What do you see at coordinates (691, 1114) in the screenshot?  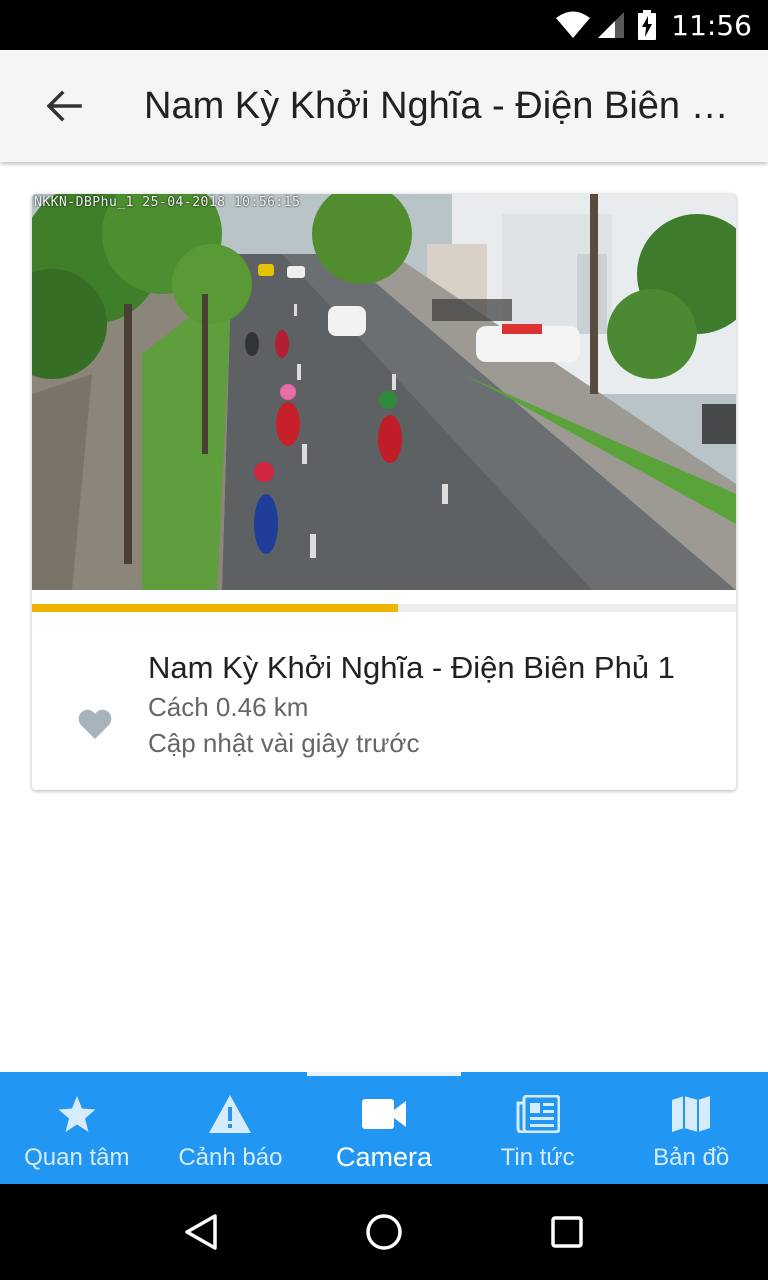 I see `map-icon` at bounding box center [691, 1114].